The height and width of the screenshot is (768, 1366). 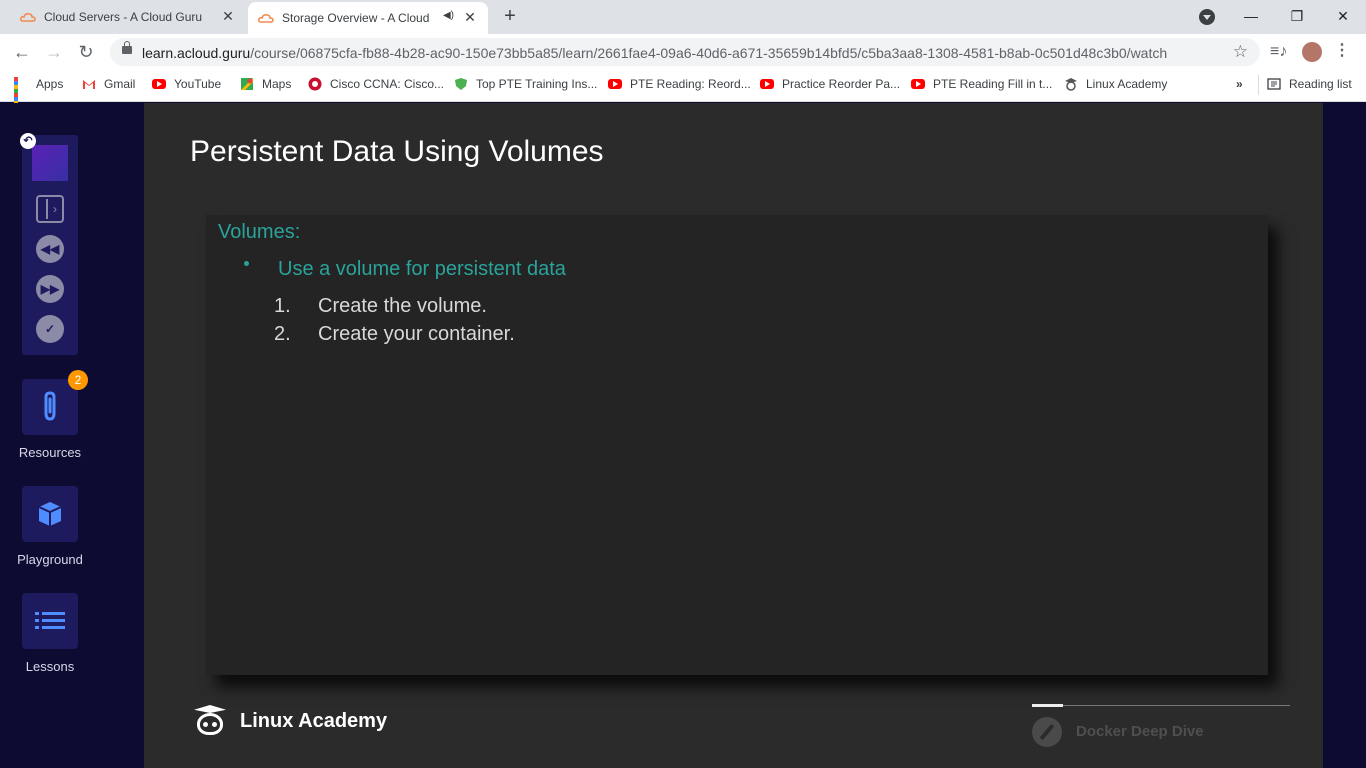 I want to click on pte-icon, so click(x=461, y=84).